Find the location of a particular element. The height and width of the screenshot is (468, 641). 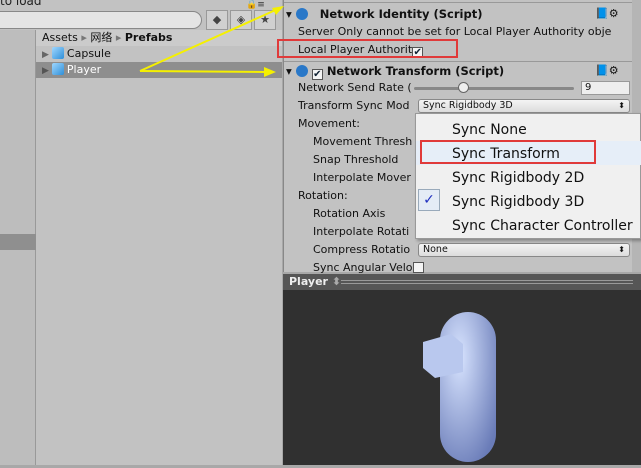

annotation-arrows is located at coordinates (211, 41).